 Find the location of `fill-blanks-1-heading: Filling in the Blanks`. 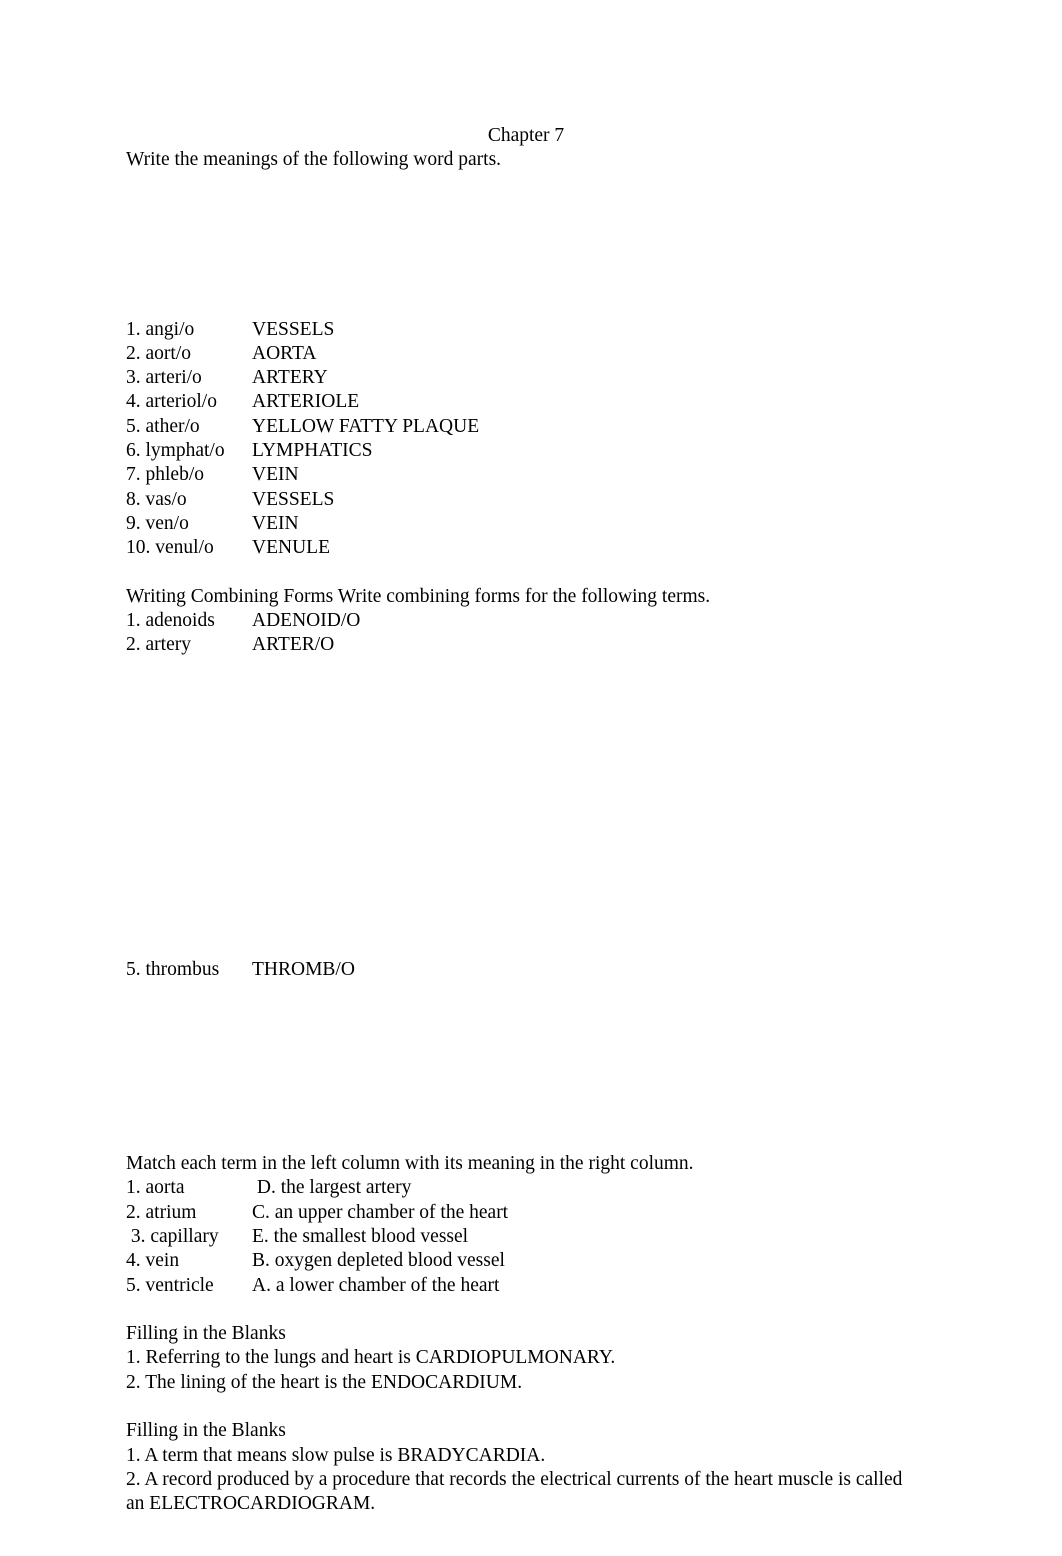

fill-blanks-1-heading: Filling in the Blanks is located at coordinates (206, 1334).